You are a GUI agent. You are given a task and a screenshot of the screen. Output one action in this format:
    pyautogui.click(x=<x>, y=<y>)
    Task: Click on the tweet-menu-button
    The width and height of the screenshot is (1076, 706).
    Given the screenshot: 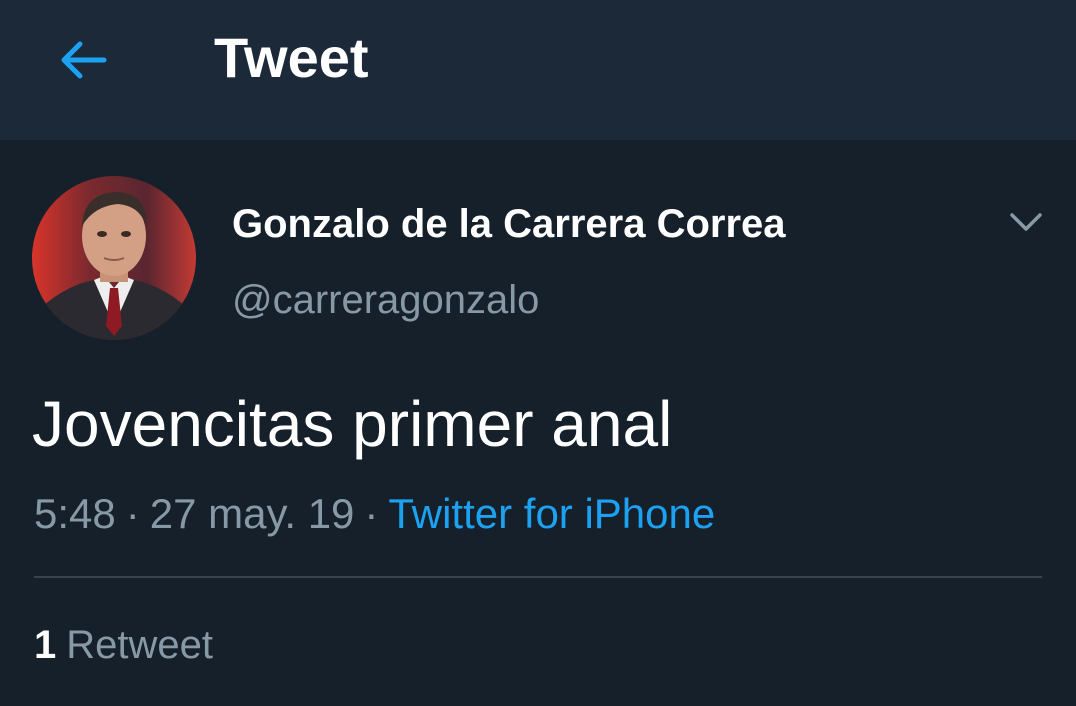 What is the action you would take?
    pyautogui.click(x=1026, y=222)
    